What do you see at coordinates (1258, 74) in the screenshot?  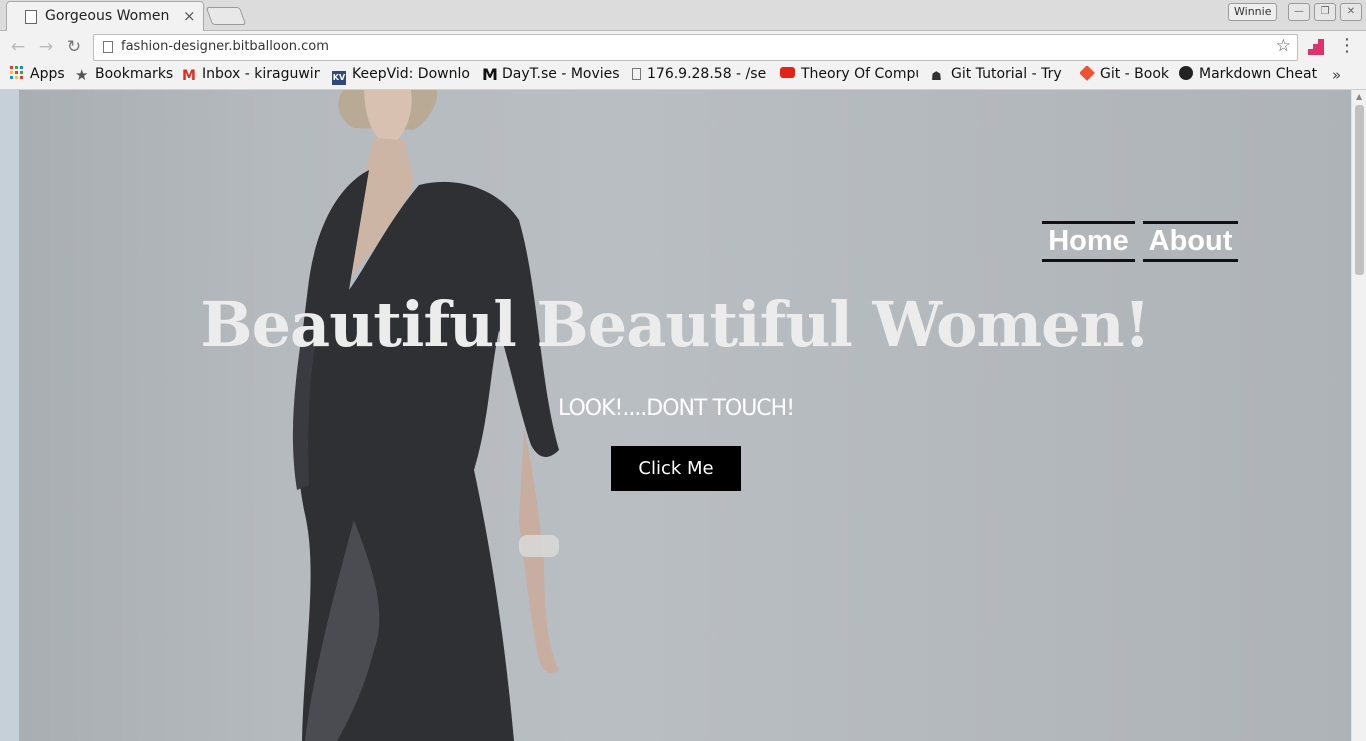 I see `bookmark-label: Markdown Cheat` at bounding box center [1258, 74].